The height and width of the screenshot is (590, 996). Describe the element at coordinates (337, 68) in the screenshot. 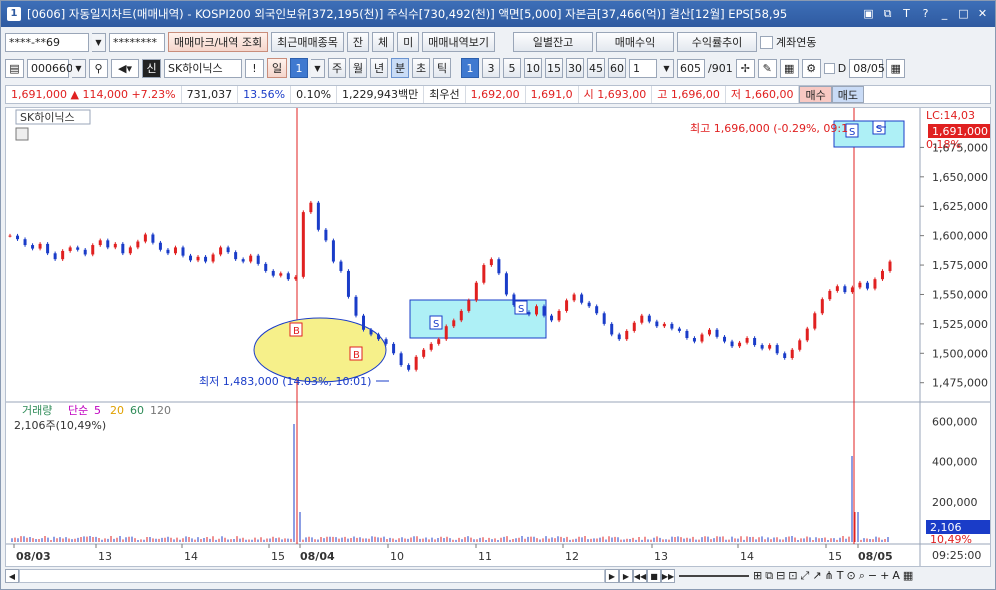

I see `period-week-button: 주` at that location.